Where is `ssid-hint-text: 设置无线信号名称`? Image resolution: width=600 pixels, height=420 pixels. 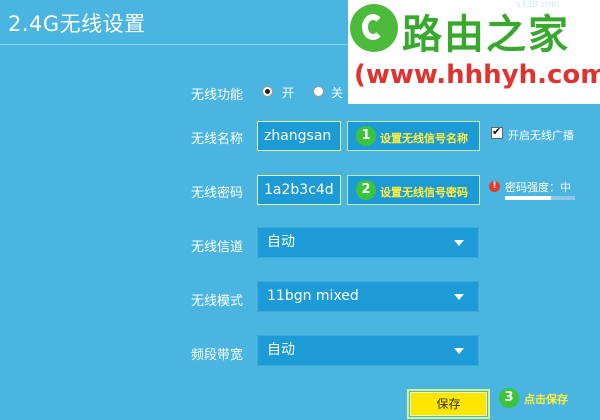 ssid-hint-text: 设置无线信号名称 is located at coordinates (424, 138).